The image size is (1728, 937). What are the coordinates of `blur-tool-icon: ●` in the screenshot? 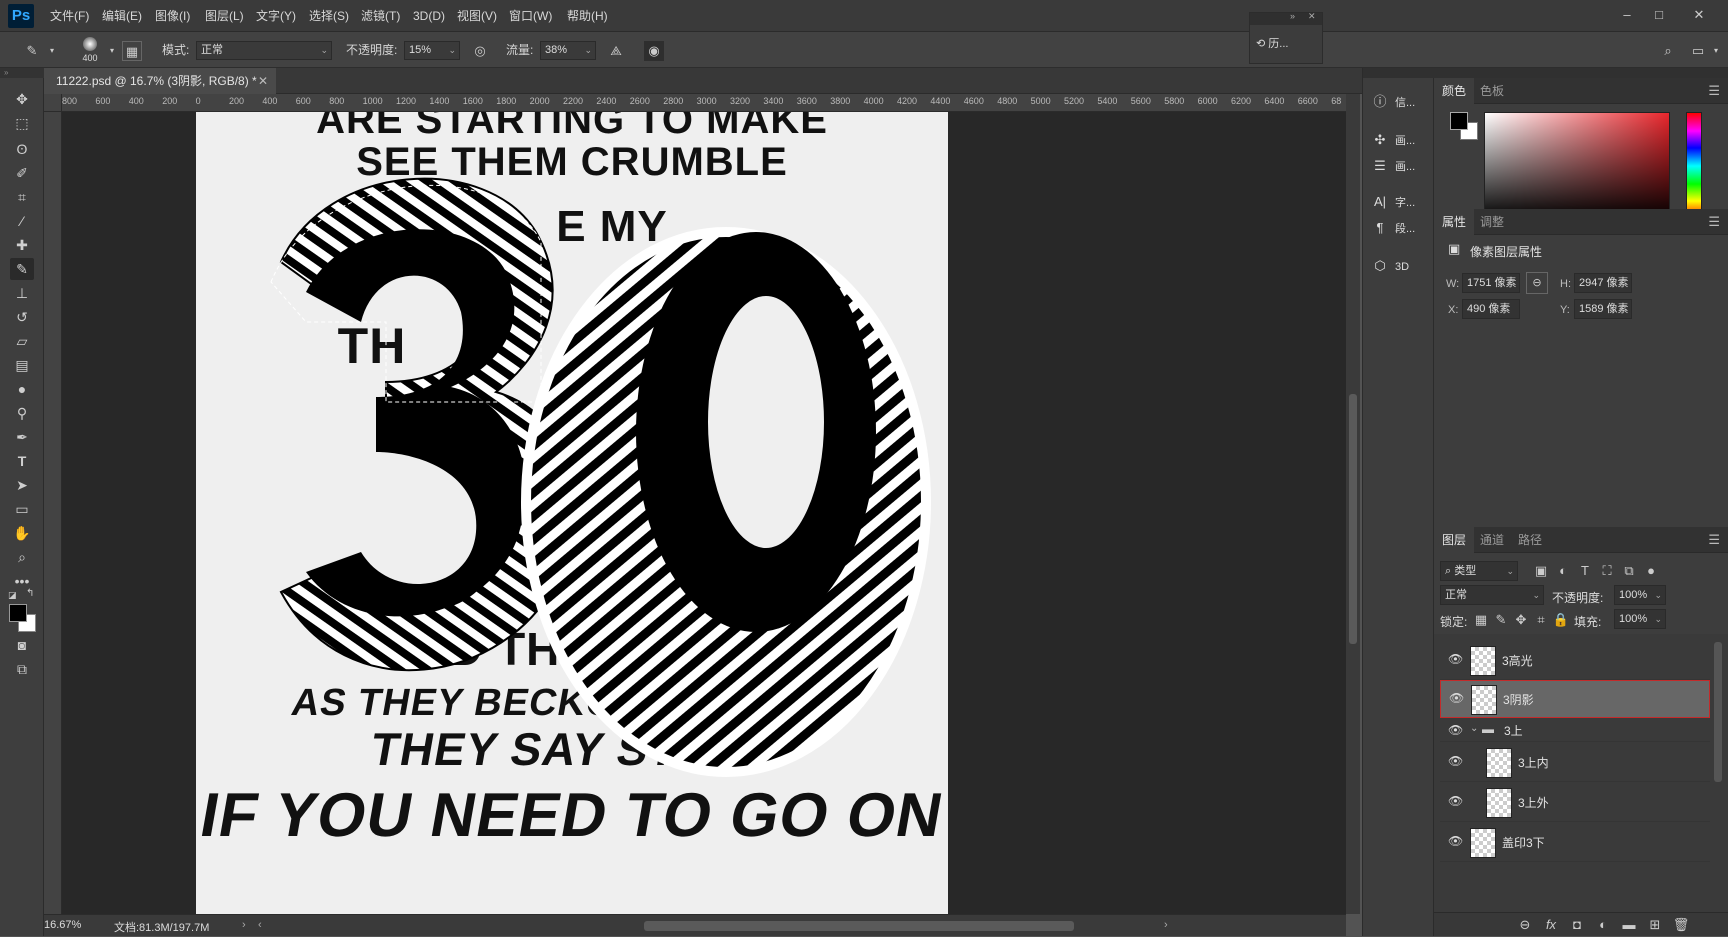 It's located at (22, 389).